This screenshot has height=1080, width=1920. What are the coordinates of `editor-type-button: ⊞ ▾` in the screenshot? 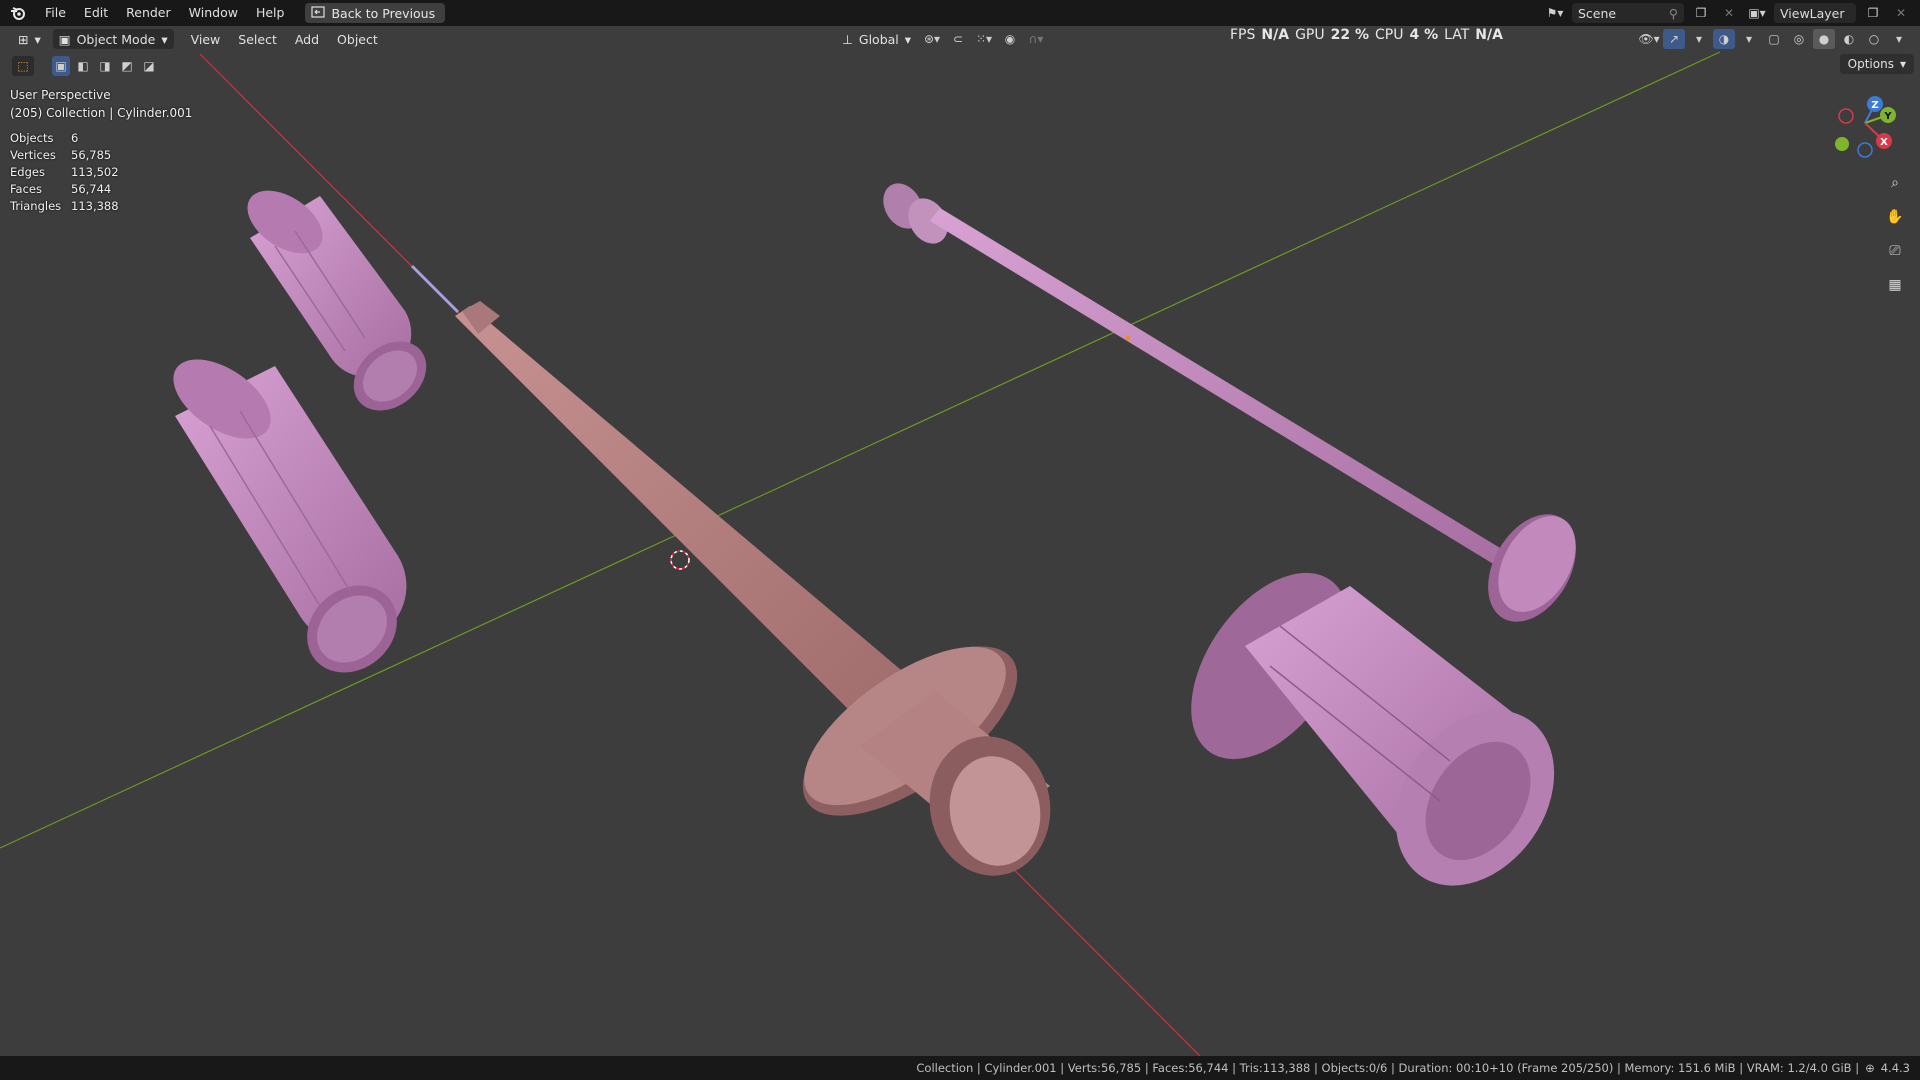 It's located at (29, 39).